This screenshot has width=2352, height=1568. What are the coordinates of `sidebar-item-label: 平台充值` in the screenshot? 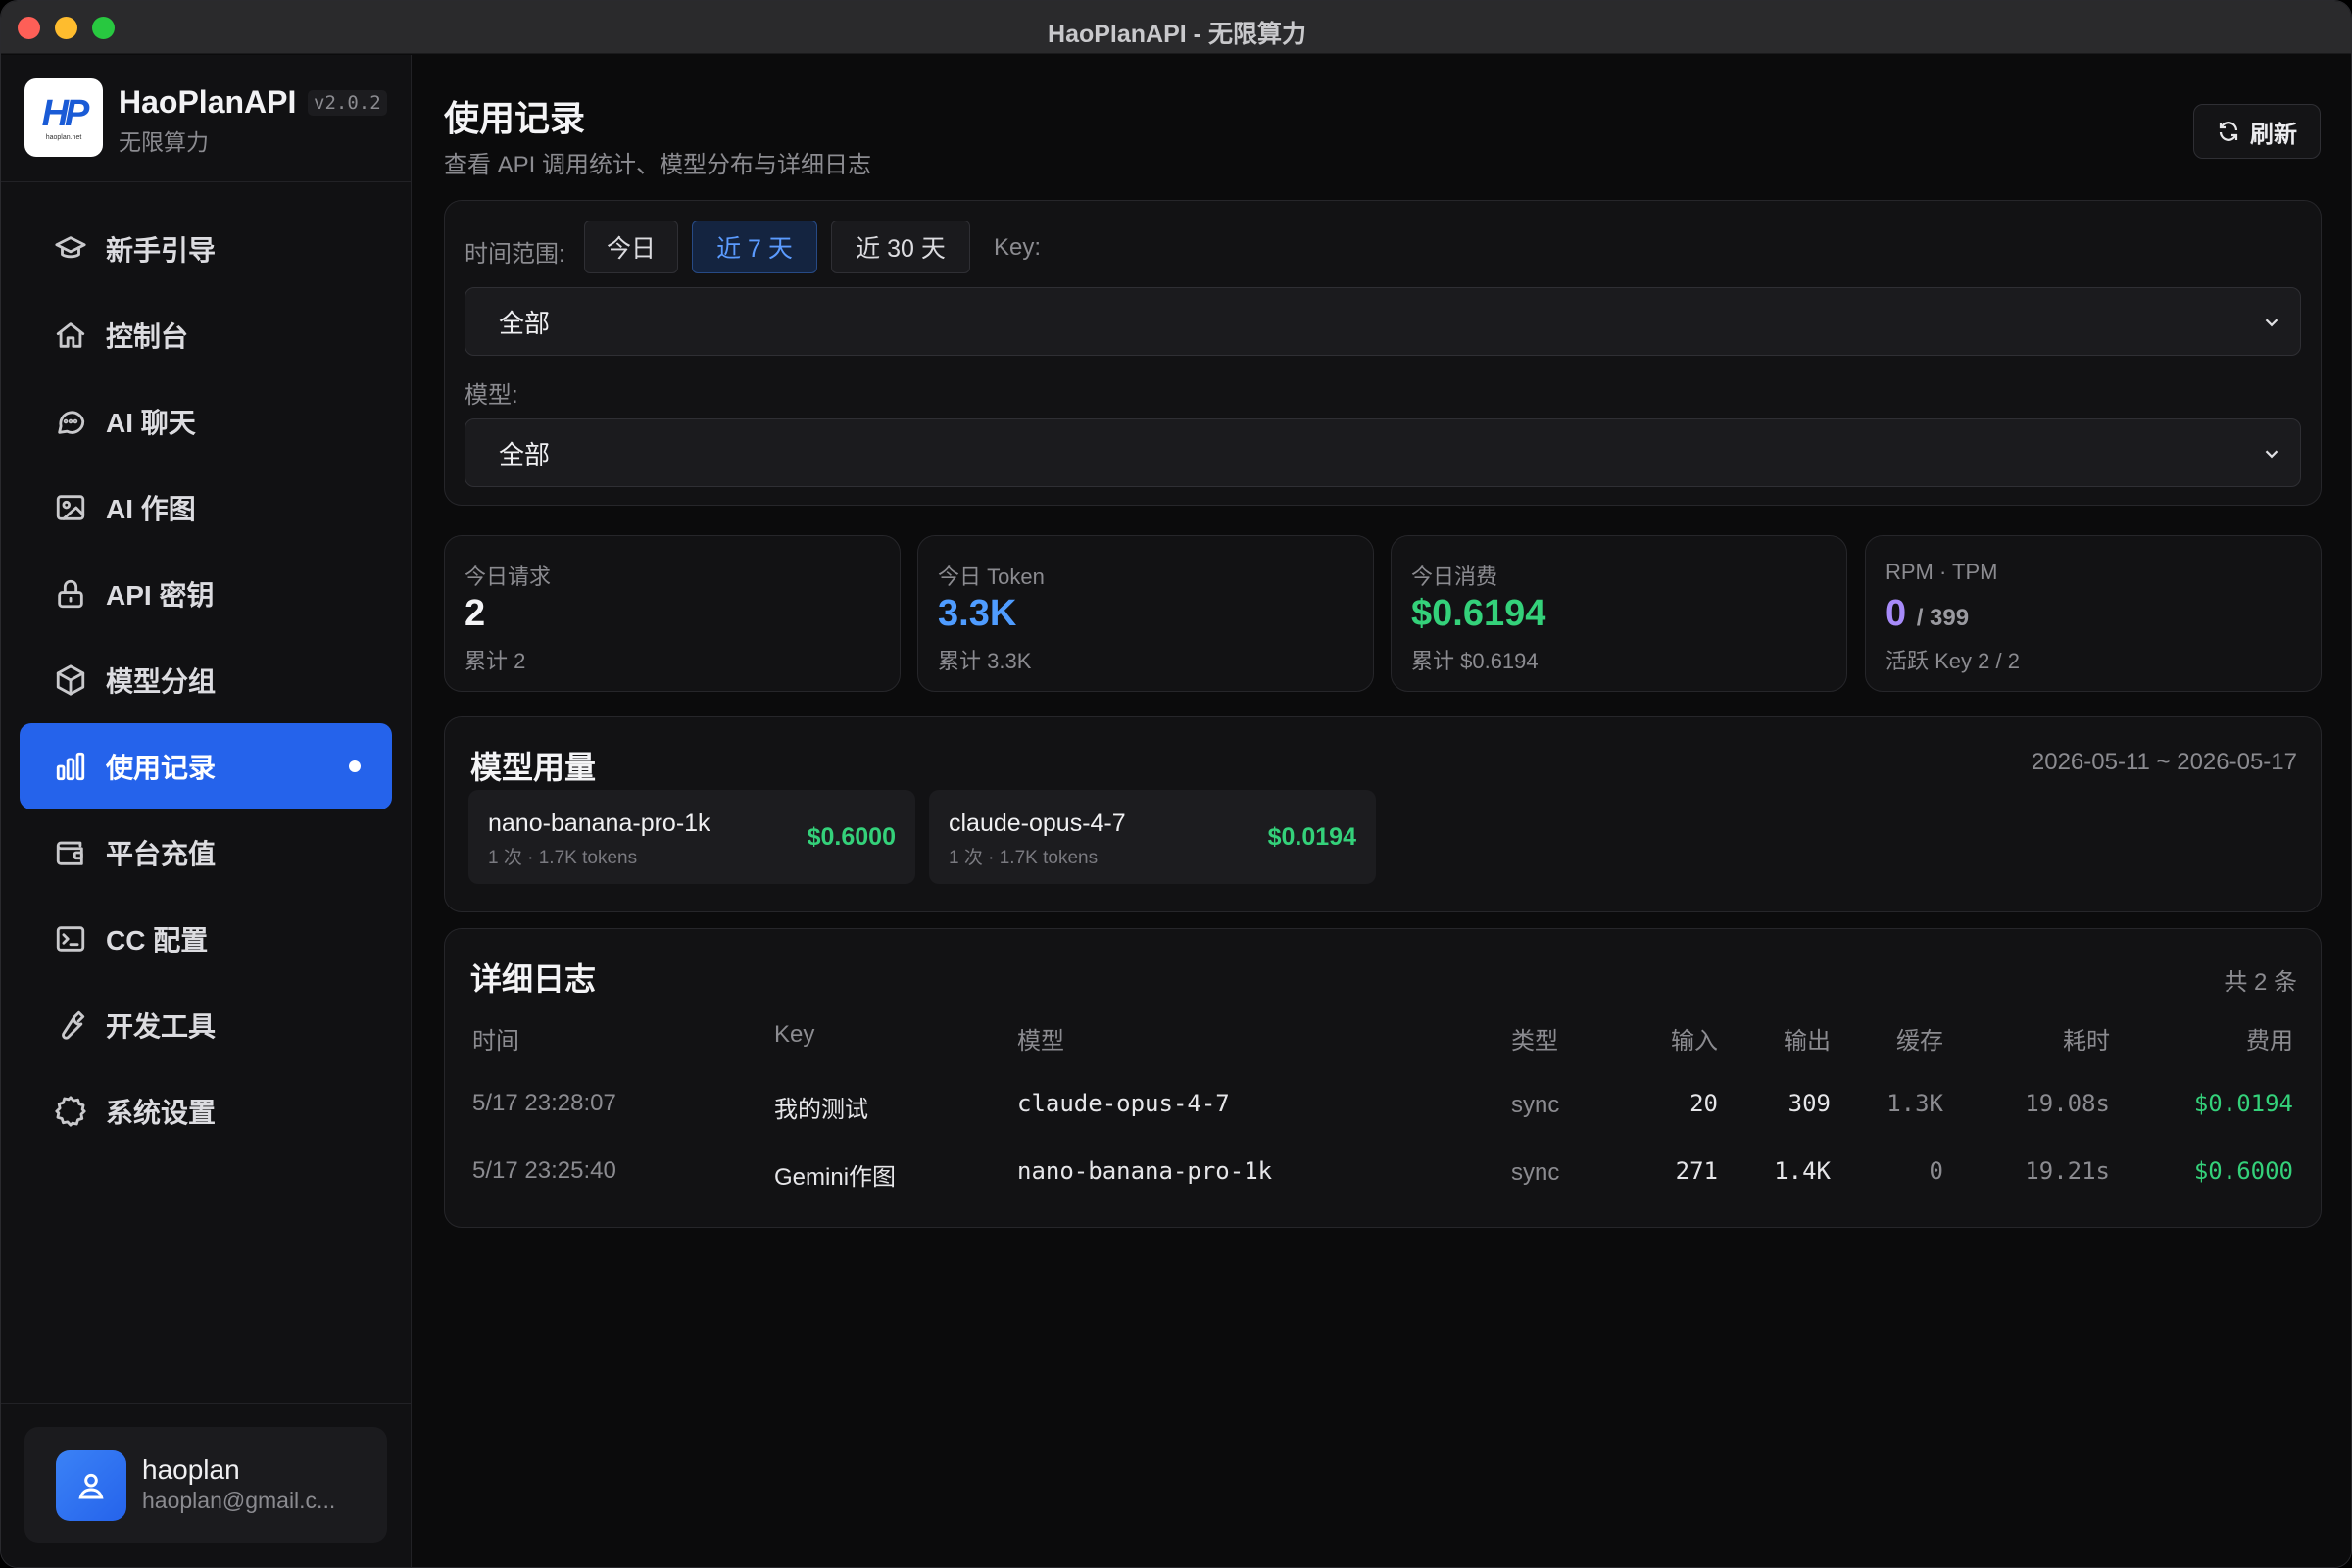 It's located at (161, 854).